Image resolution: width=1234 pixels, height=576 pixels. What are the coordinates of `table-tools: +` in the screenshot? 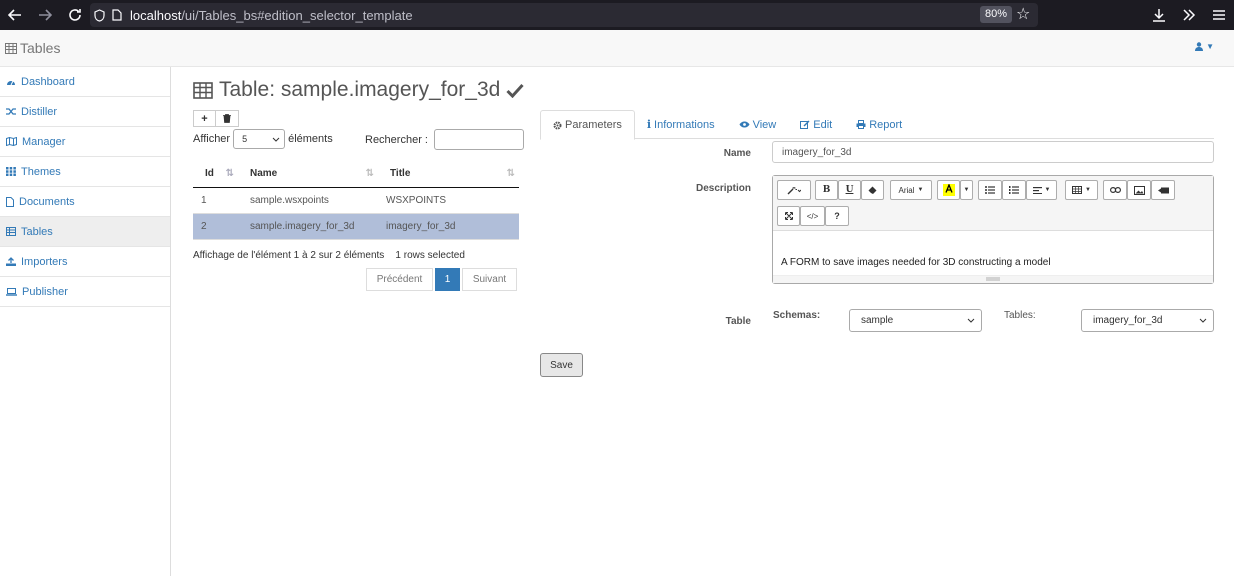 It's located at (216, 118).